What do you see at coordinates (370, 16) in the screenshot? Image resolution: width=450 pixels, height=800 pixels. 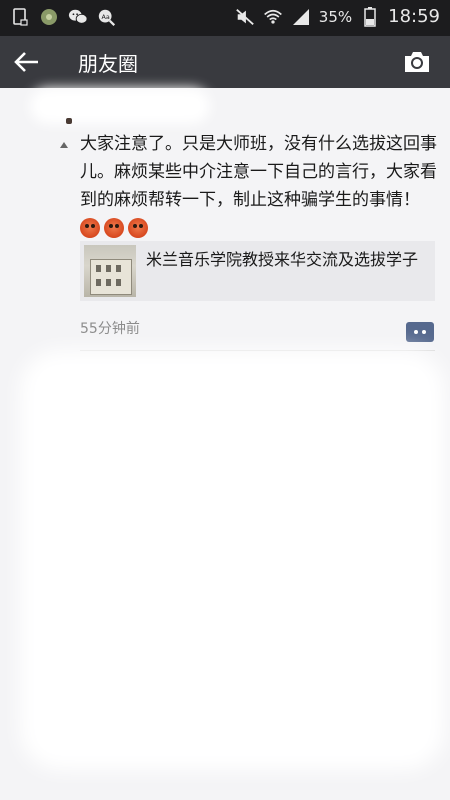 I see `battery-icon` at bounding box center [370, 16].